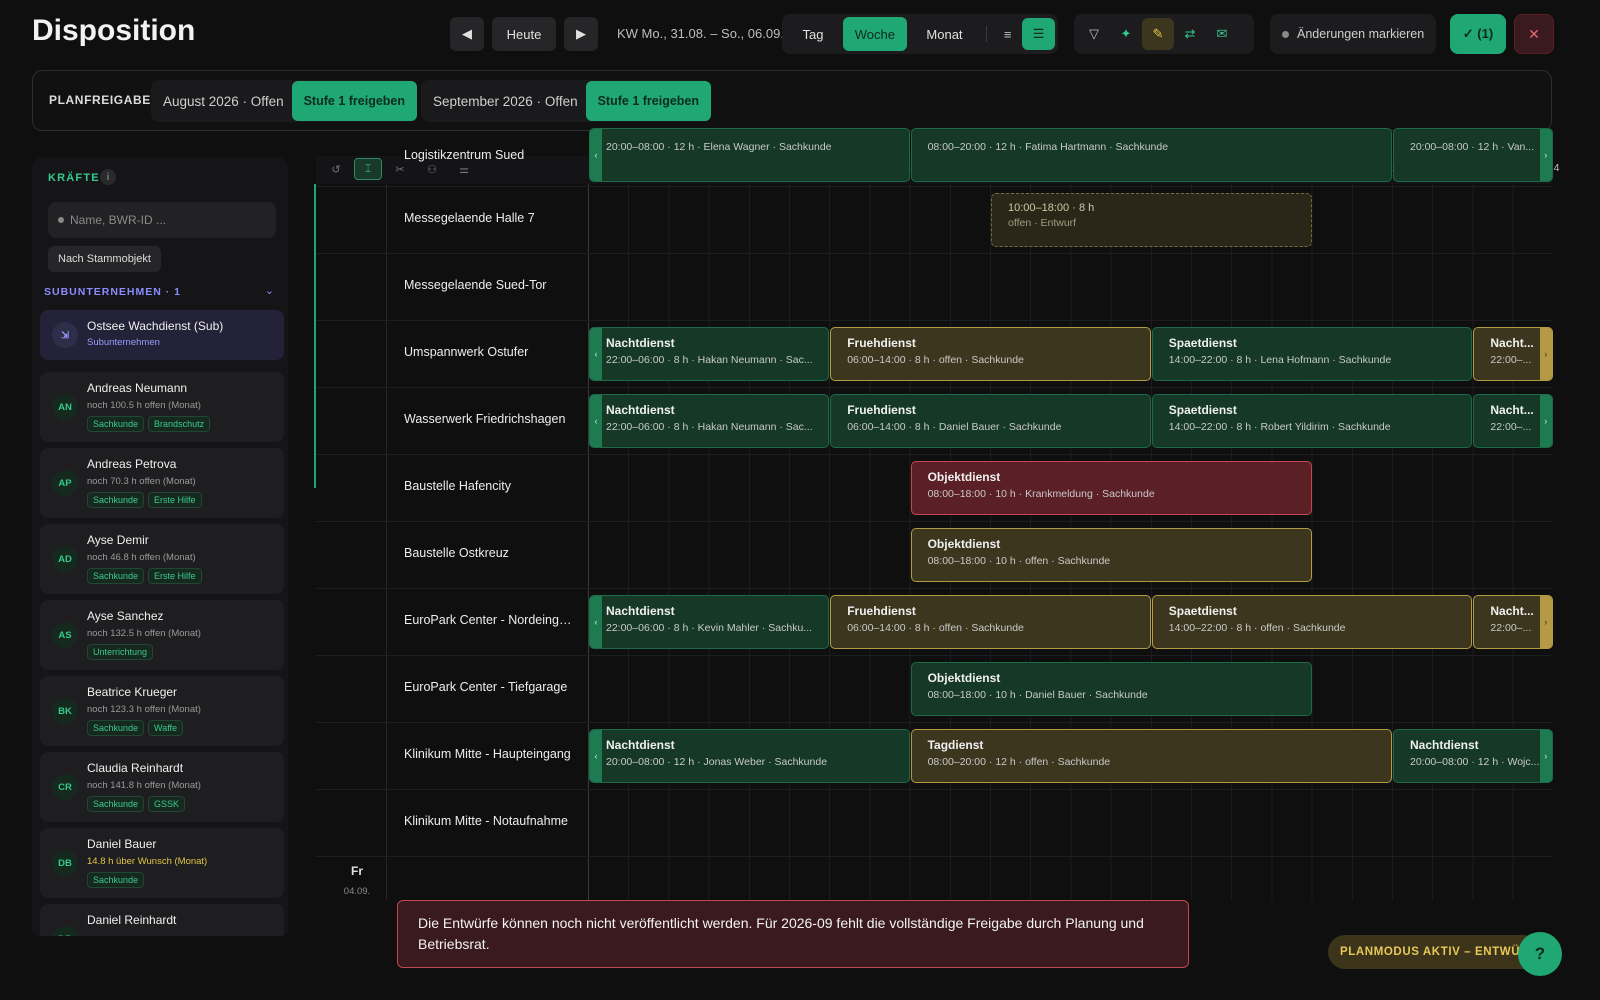 Image resolution: width=1600 pixels, height=1000 pixels. Describe the element at coordinates (116, 424) in the screenshot. I see `qualification-tag: Sachkunde` at that location.